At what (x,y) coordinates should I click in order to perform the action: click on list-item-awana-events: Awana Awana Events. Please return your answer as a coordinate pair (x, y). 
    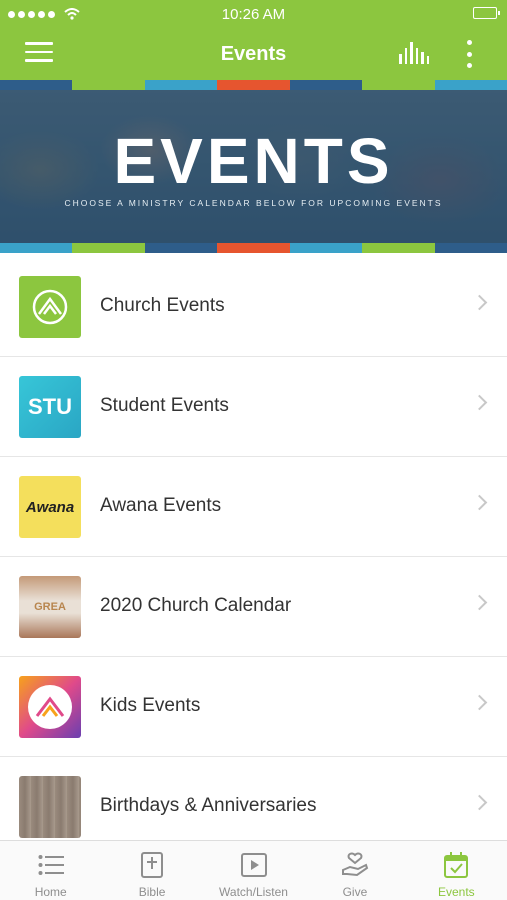
    Looking at the image, I should click on (253, 507).